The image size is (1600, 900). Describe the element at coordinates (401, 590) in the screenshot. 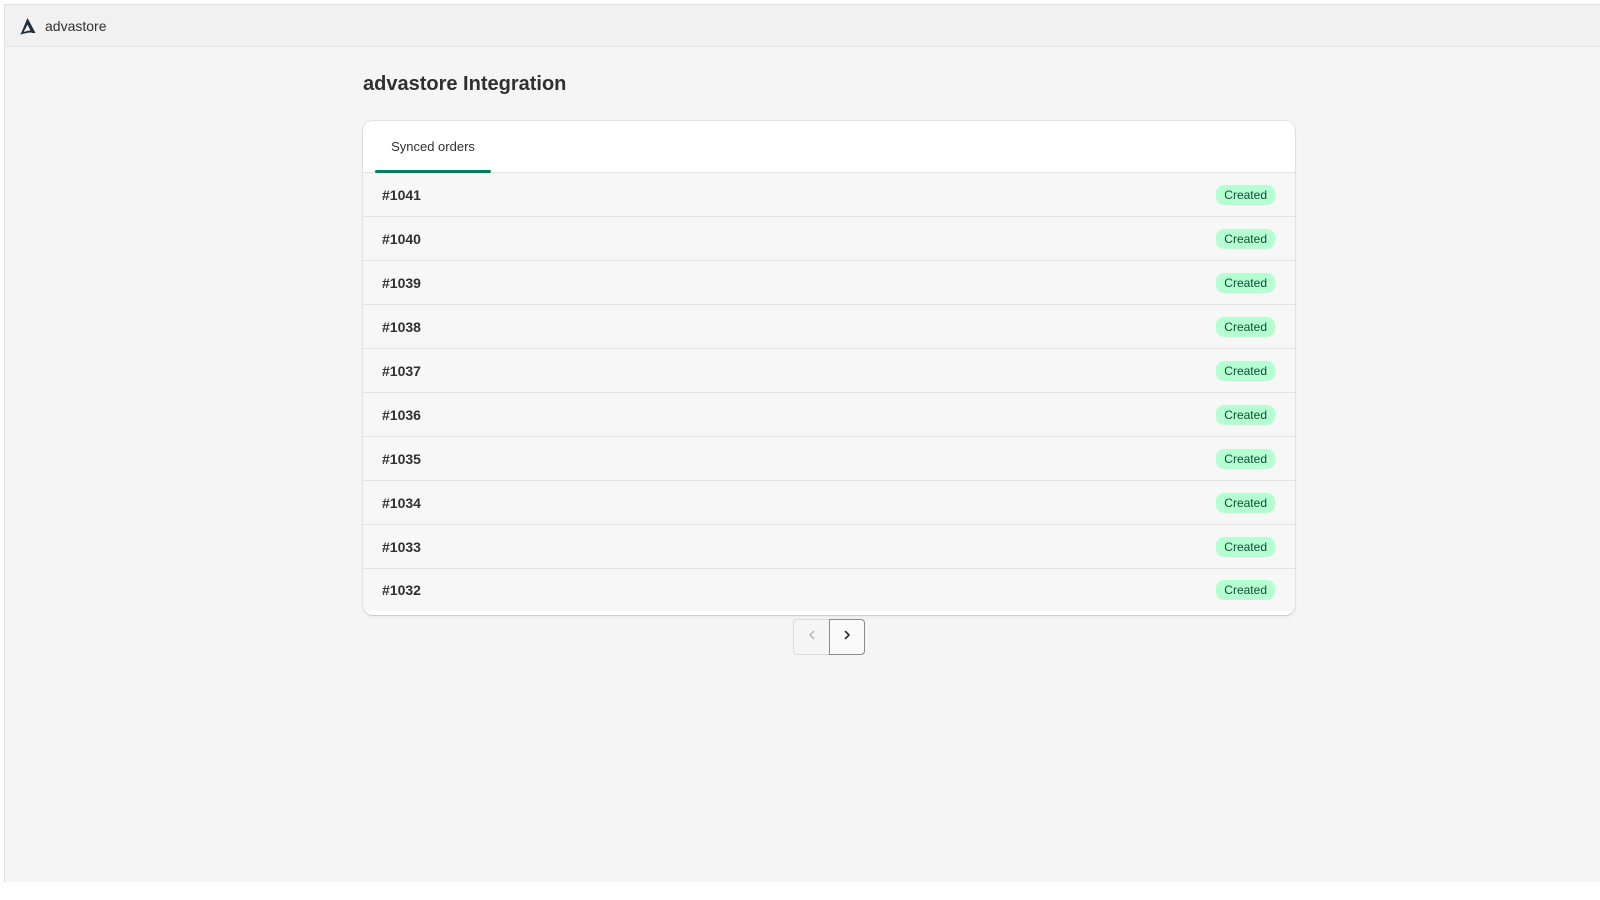

I see `order-id: #1032` at that location.